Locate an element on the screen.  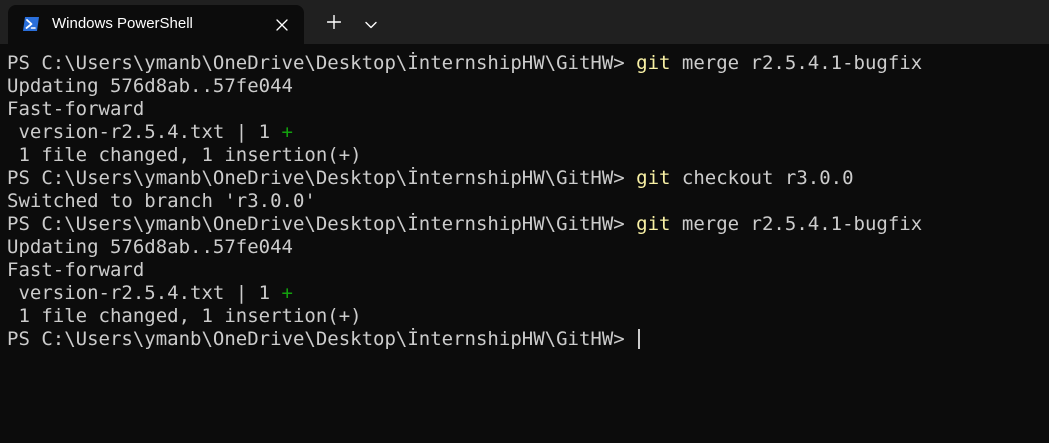
plus-icon is located at coordinates (334, 23).